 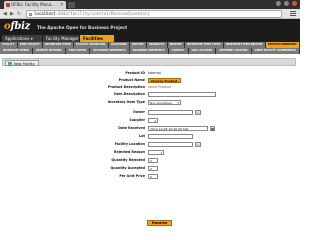 I want to click on forward-icon: ▶, so click(x=12, y=14).